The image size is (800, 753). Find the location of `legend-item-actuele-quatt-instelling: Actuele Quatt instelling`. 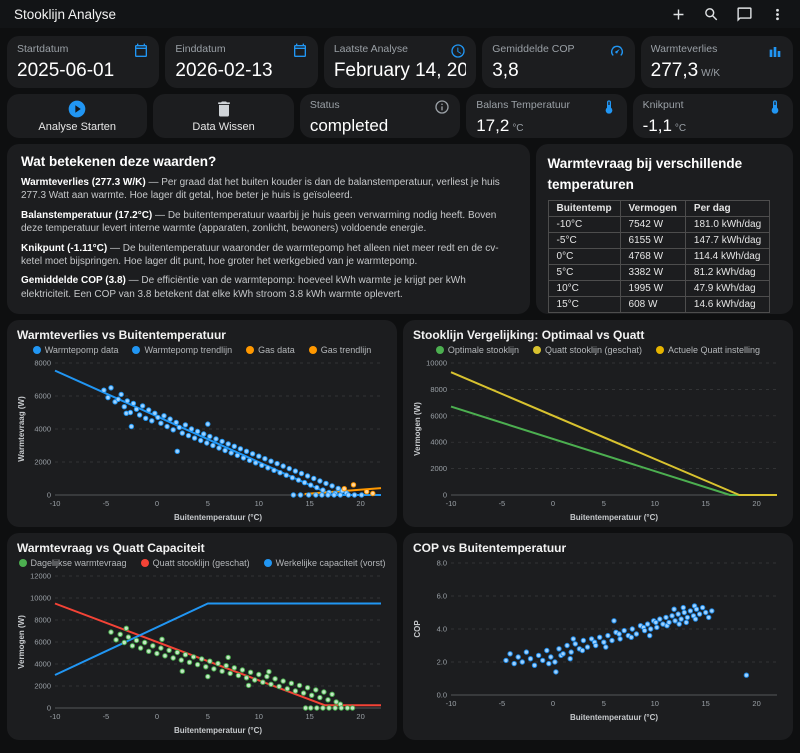

legend-item-actuele-quatt-instelling: Actuele Quatt instelling is located at coordinates (708, 350).